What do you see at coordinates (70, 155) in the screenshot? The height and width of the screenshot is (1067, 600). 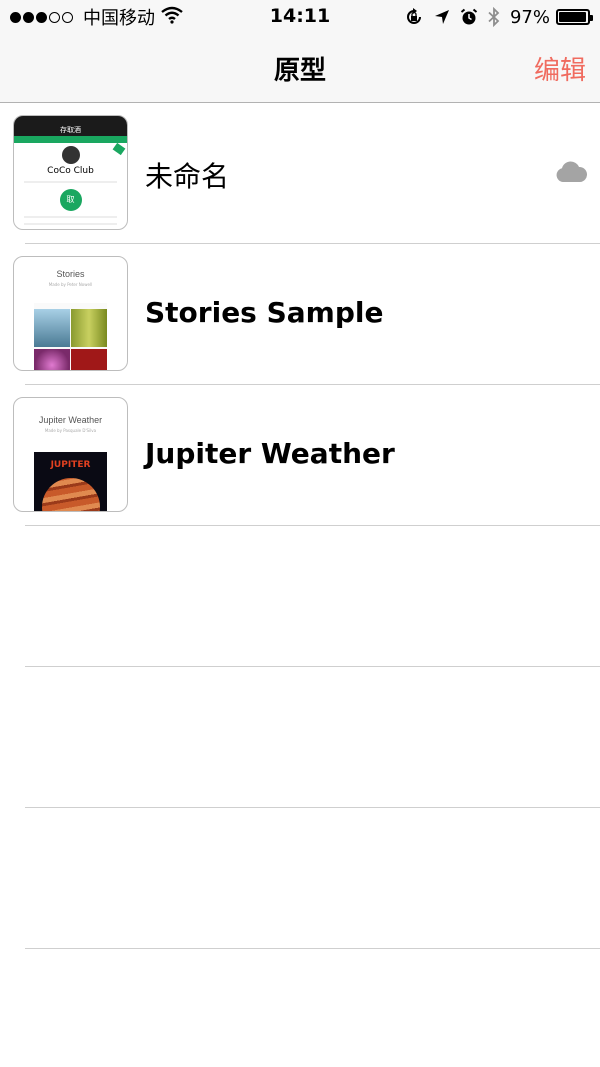 I see `avatar` at bounding box center [70, 155].